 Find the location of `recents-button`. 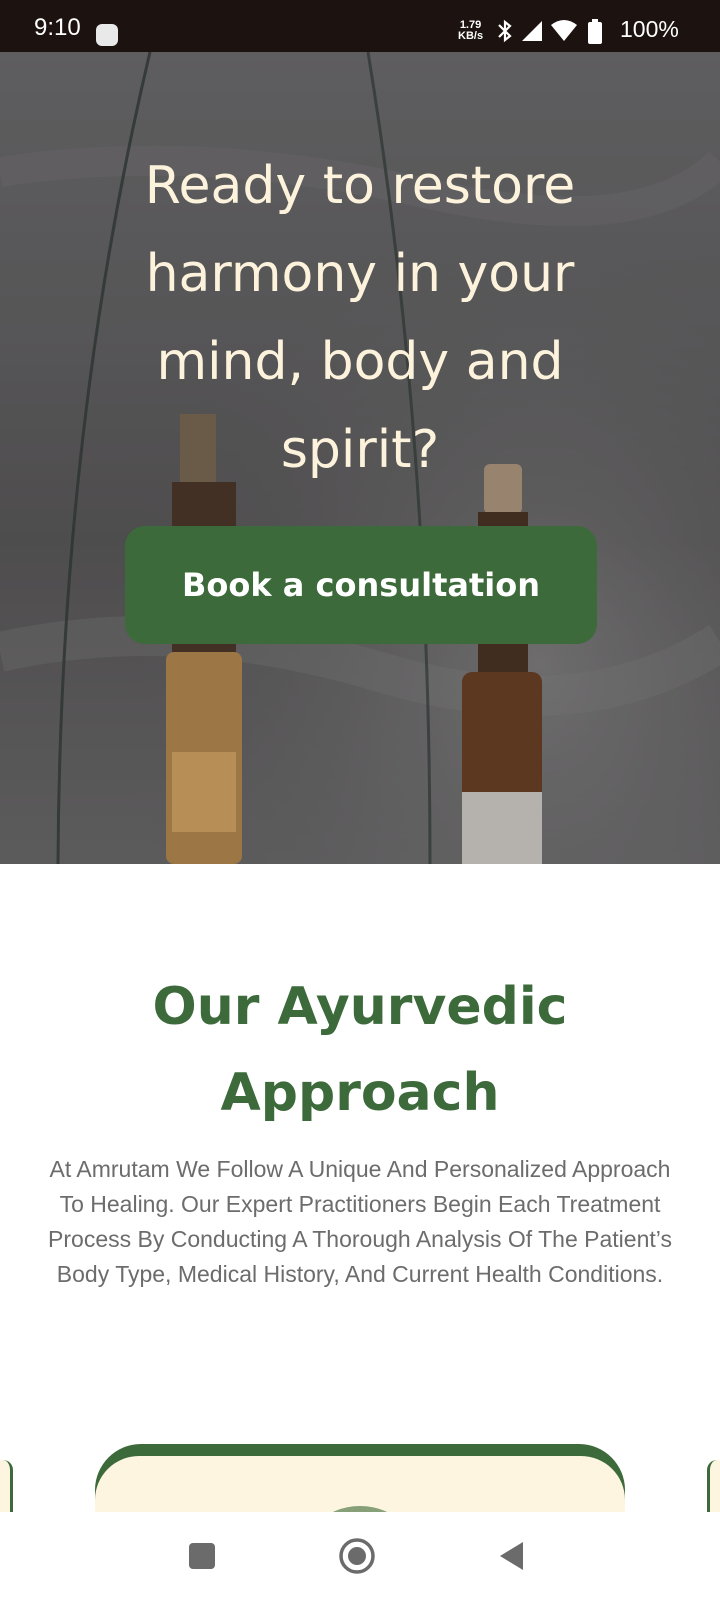

recents-button is located at coordinates (202, 1556).